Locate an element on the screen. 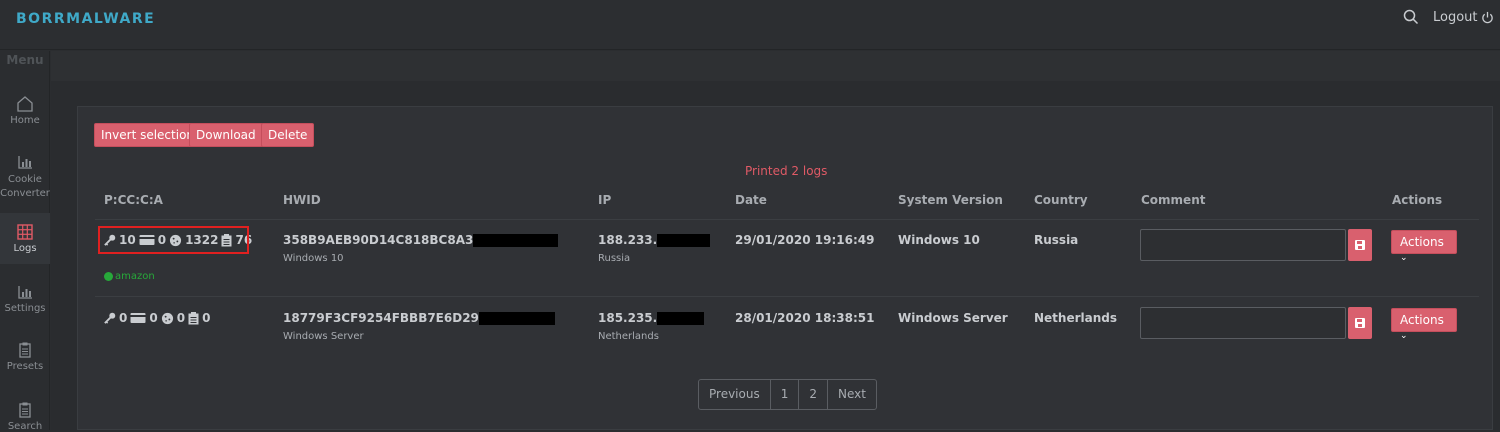 Image resolution: width=1500 pixels, height=432 pixels. header-pccca: P:CC:C:A is located at coordinates (133, 200).